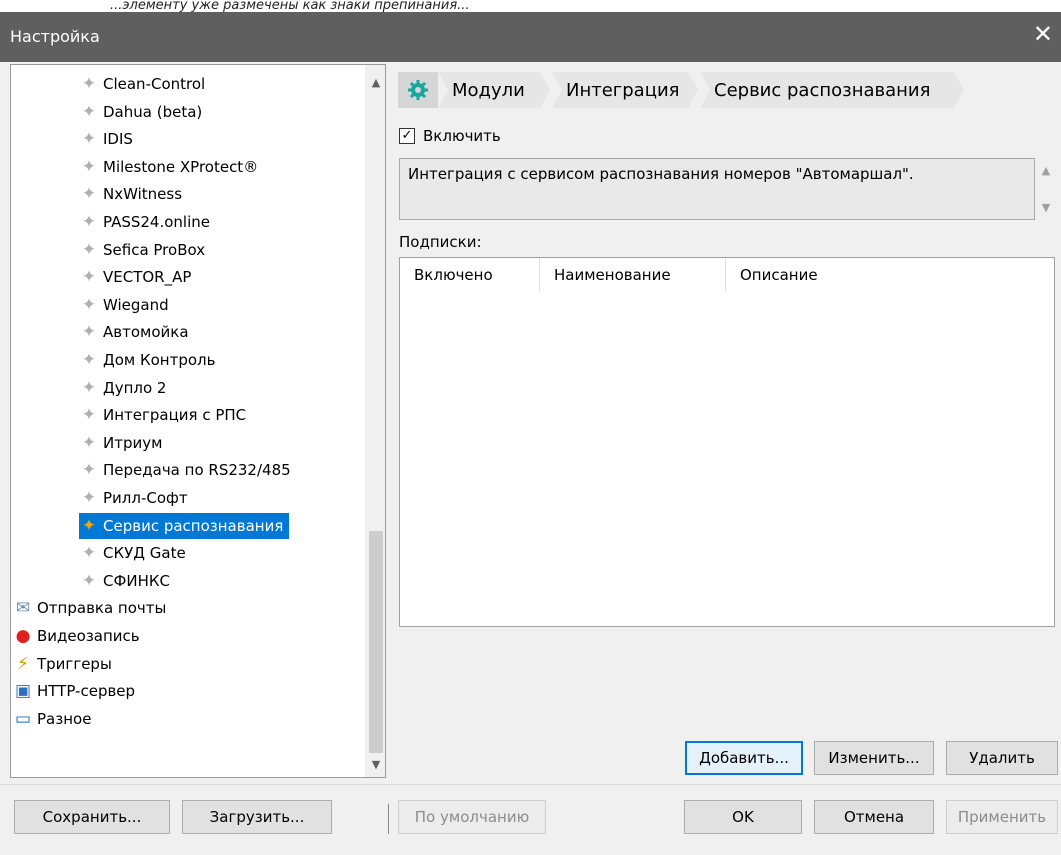  I want to click on close-icon: ✕, so click(1043, 34).